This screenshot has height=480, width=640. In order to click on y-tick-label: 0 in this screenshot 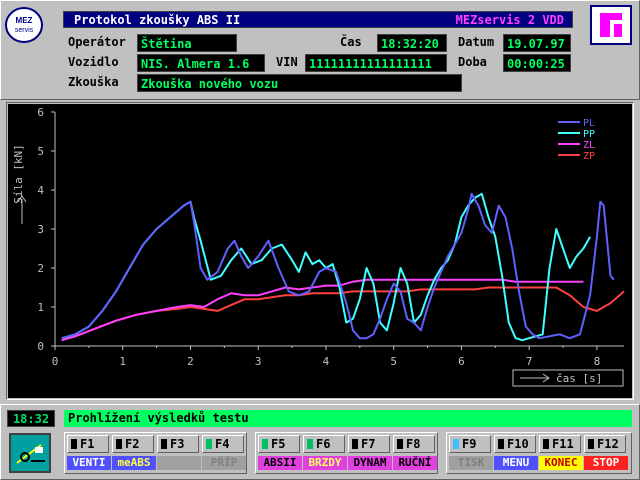, I will do `click(40, 346)`.